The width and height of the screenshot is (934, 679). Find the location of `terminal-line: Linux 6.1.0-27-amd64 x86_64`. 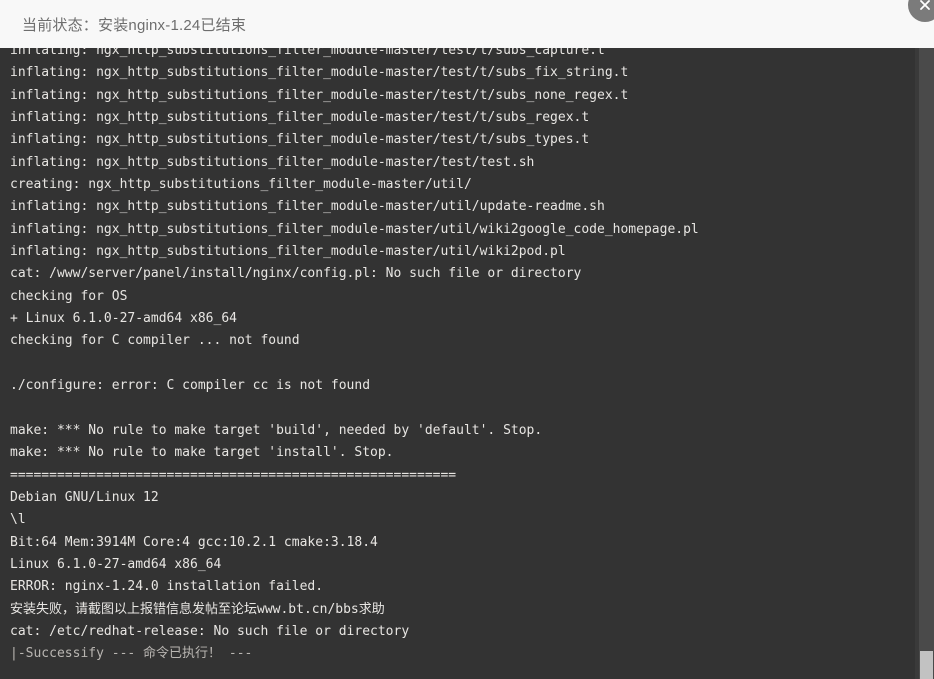

terminal-line: Linux 6.1.0-27-amd64 x86_64 is located at coordinates (116, 564).